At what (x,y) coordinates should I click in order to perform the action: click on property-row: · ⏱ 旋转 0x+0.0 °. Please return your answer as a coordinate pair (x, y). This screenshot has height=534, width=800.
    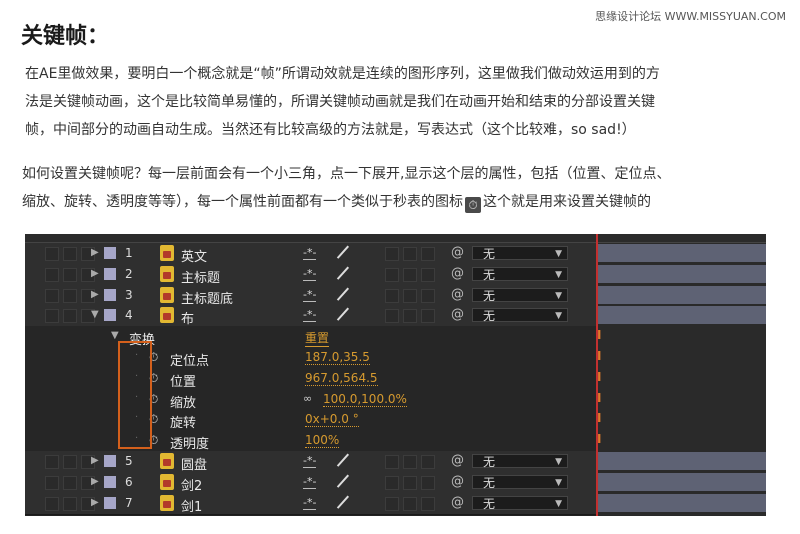
    Looking at the image, I should click on (310, 420).